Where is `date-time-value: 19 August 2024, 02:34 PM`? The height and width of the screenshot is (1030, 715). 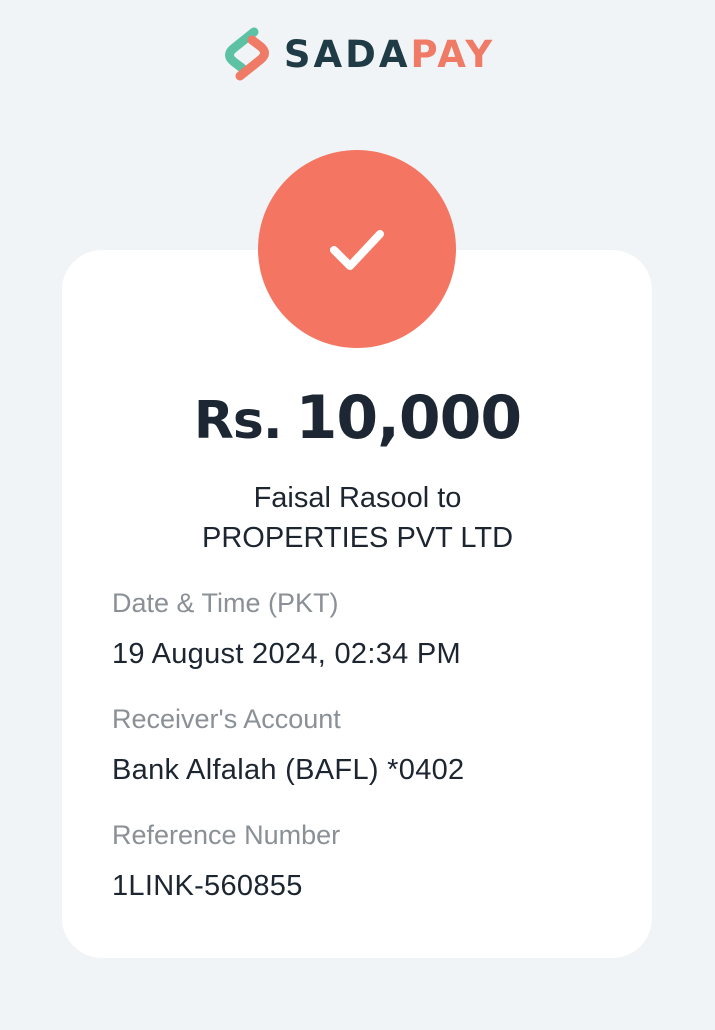
date-time-value: 19 August 2024, 02:34 PM is located at coordinates (287, 654).